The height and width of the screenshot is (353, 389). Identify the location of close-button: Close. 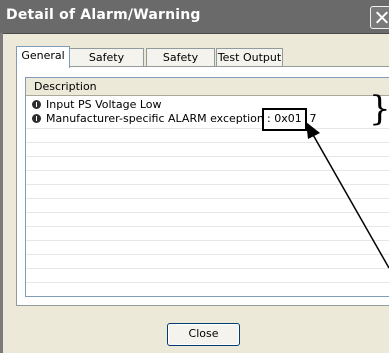
(203, 334).